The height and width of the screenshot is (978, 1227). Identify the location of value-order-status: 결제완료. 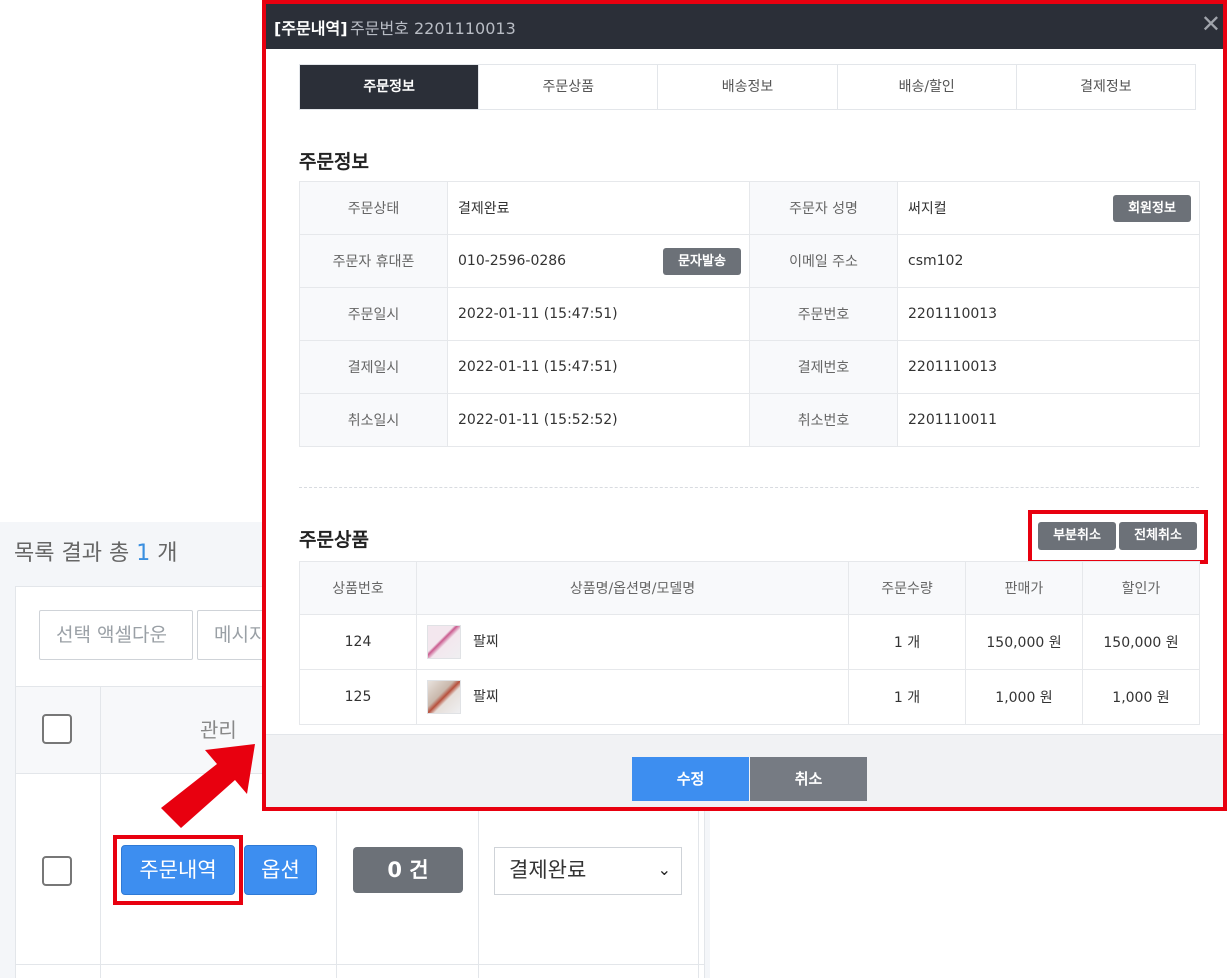
(598, 208).